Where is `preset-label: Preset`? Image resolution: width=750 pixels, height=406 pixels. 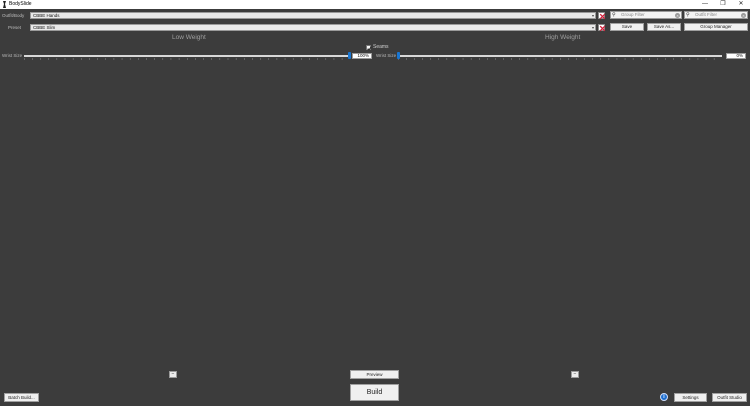 preset-label: Preset is located at coordinates (15, 27).